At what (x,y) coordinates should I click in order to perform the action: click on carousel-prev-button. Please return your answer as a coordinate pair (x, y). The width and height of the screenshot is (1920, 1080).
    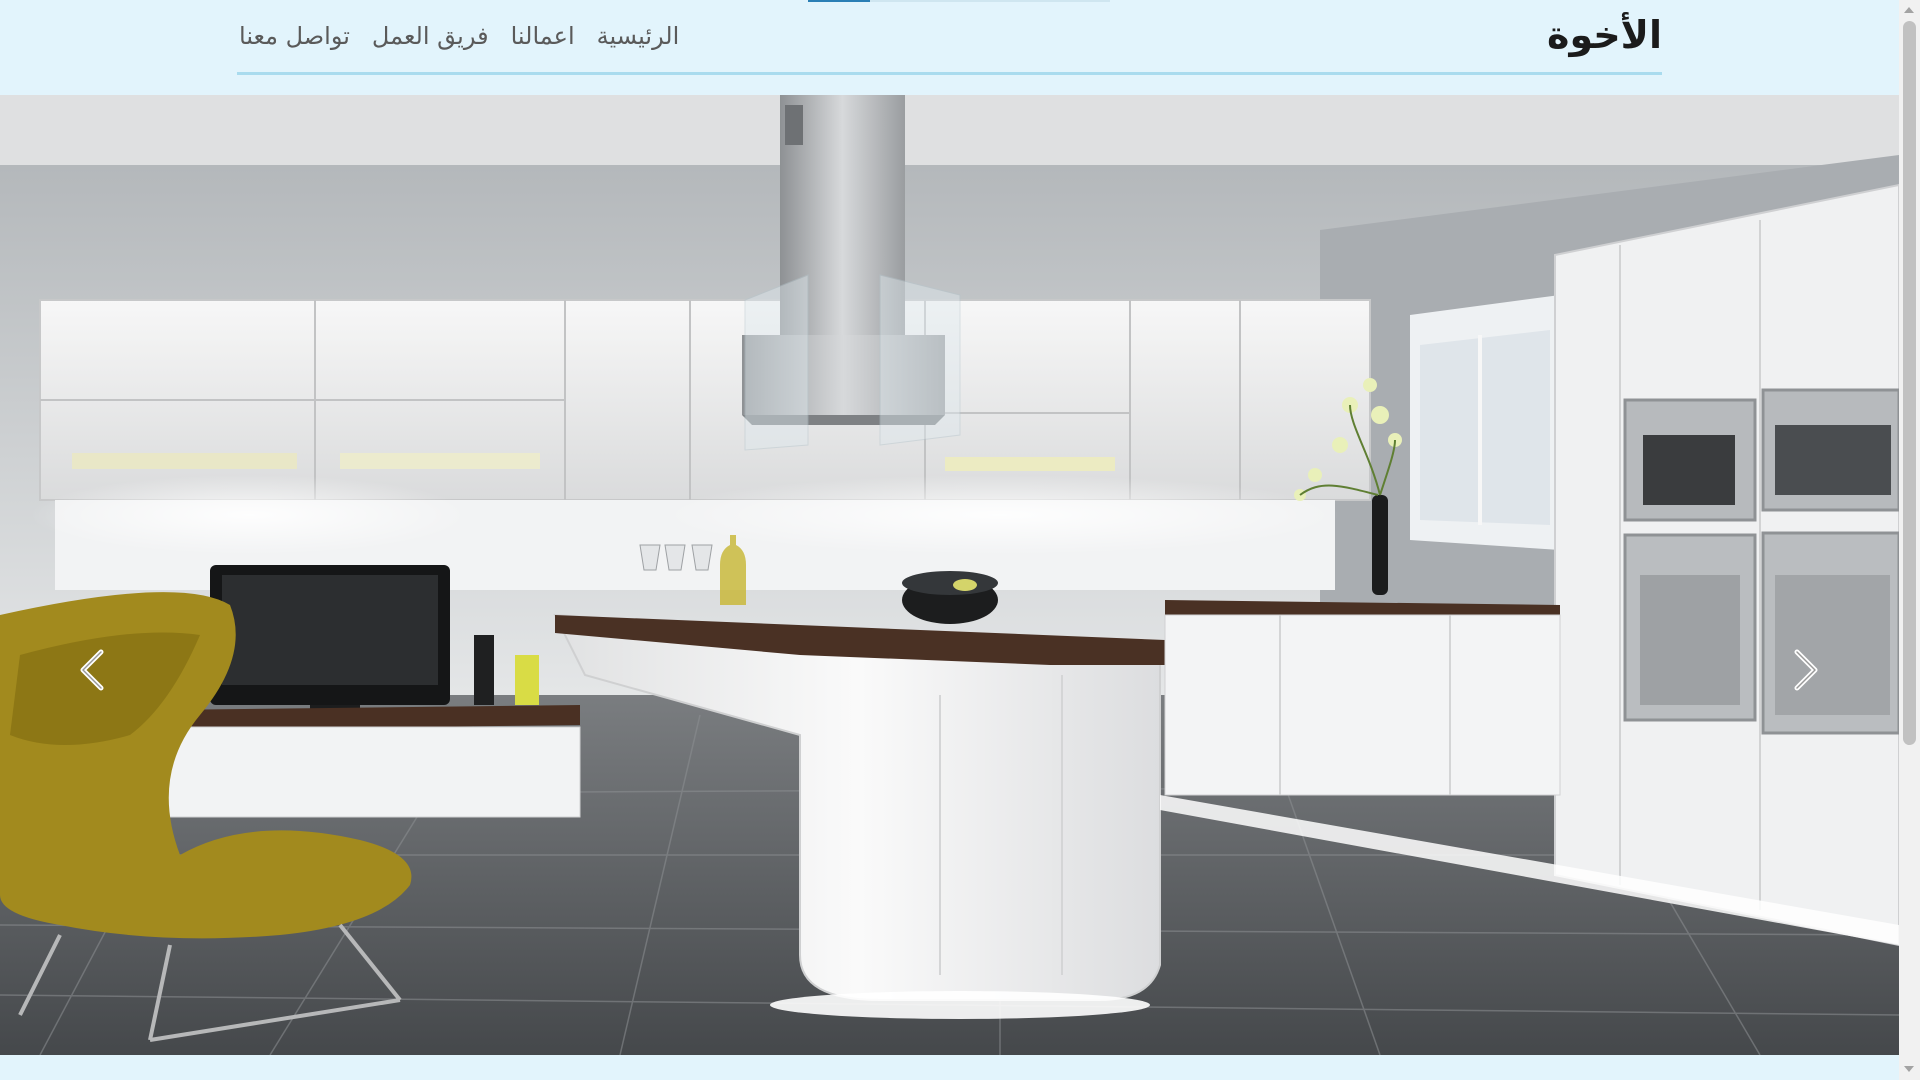
    Looking at the image, I should click on (92, 670).